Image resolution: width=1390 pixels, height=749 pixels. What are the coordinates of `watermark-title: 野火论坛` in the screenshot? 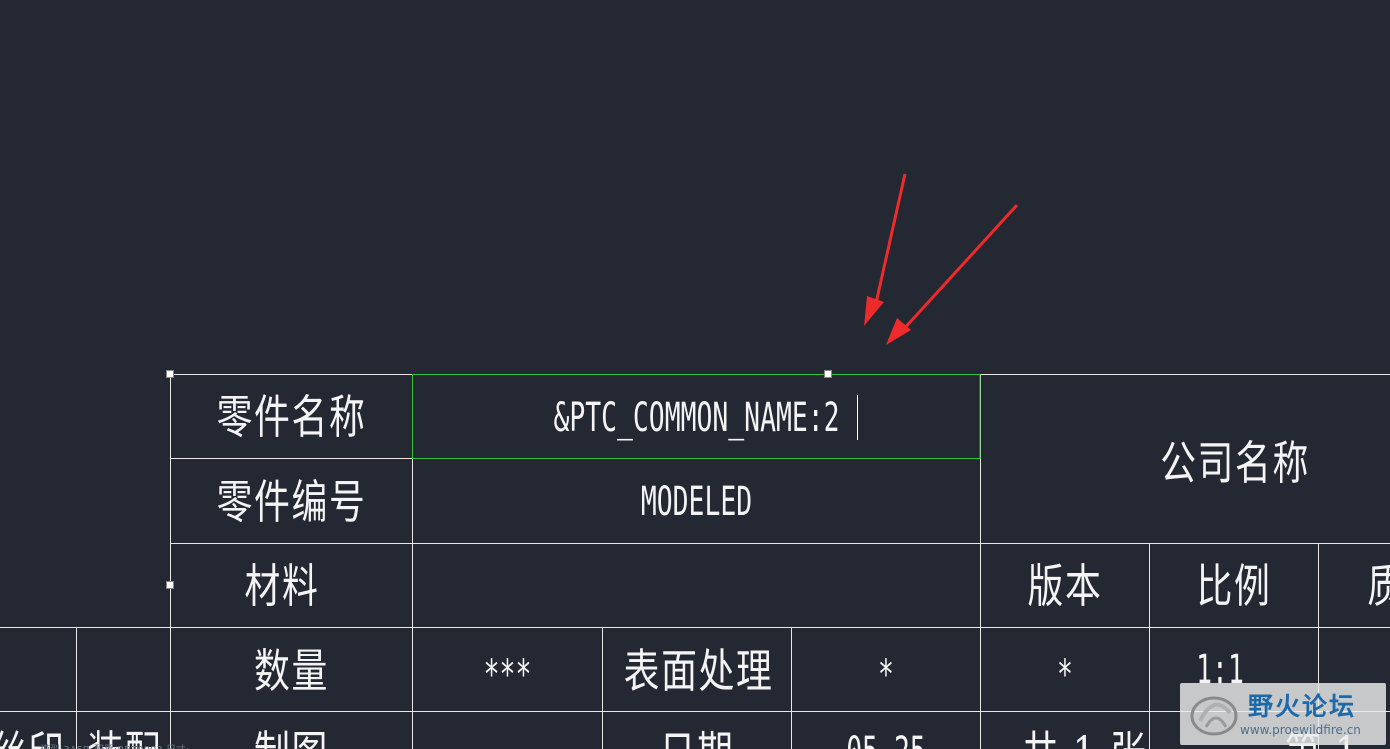 It's located at (1302, 706).